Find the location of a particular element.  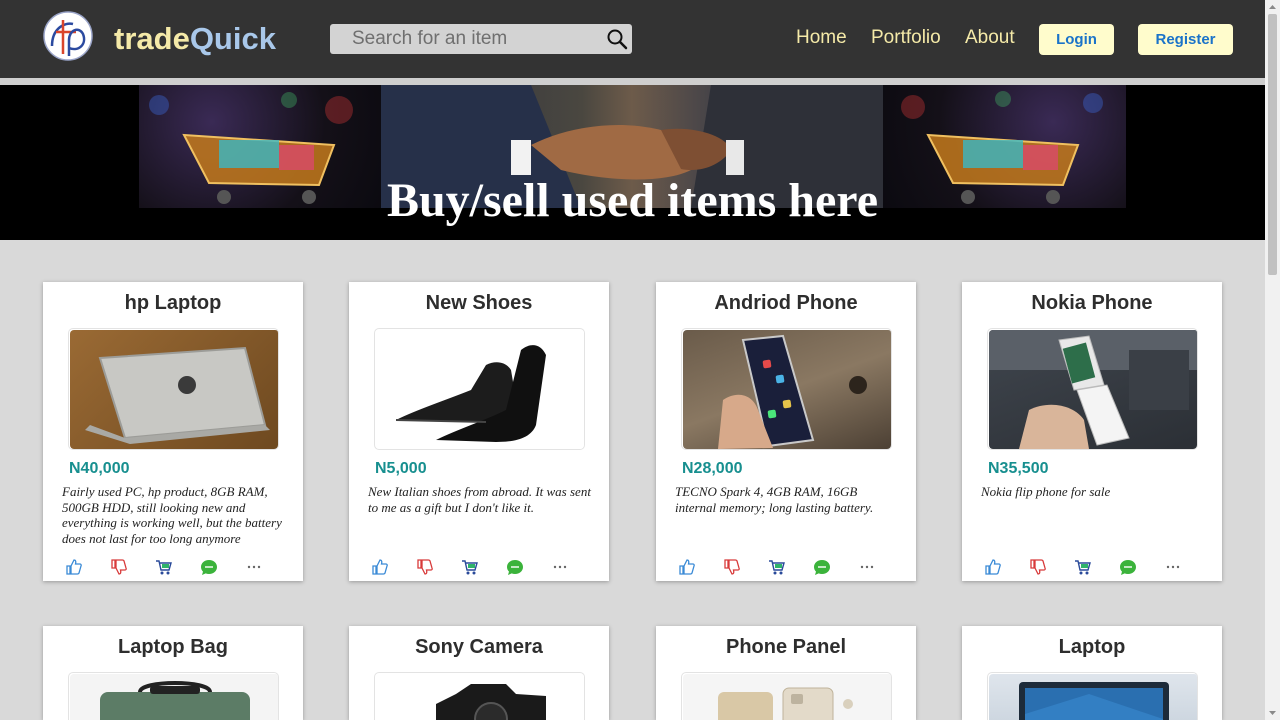

product-card: Laptop Bag is located at coordinates (173, 673).